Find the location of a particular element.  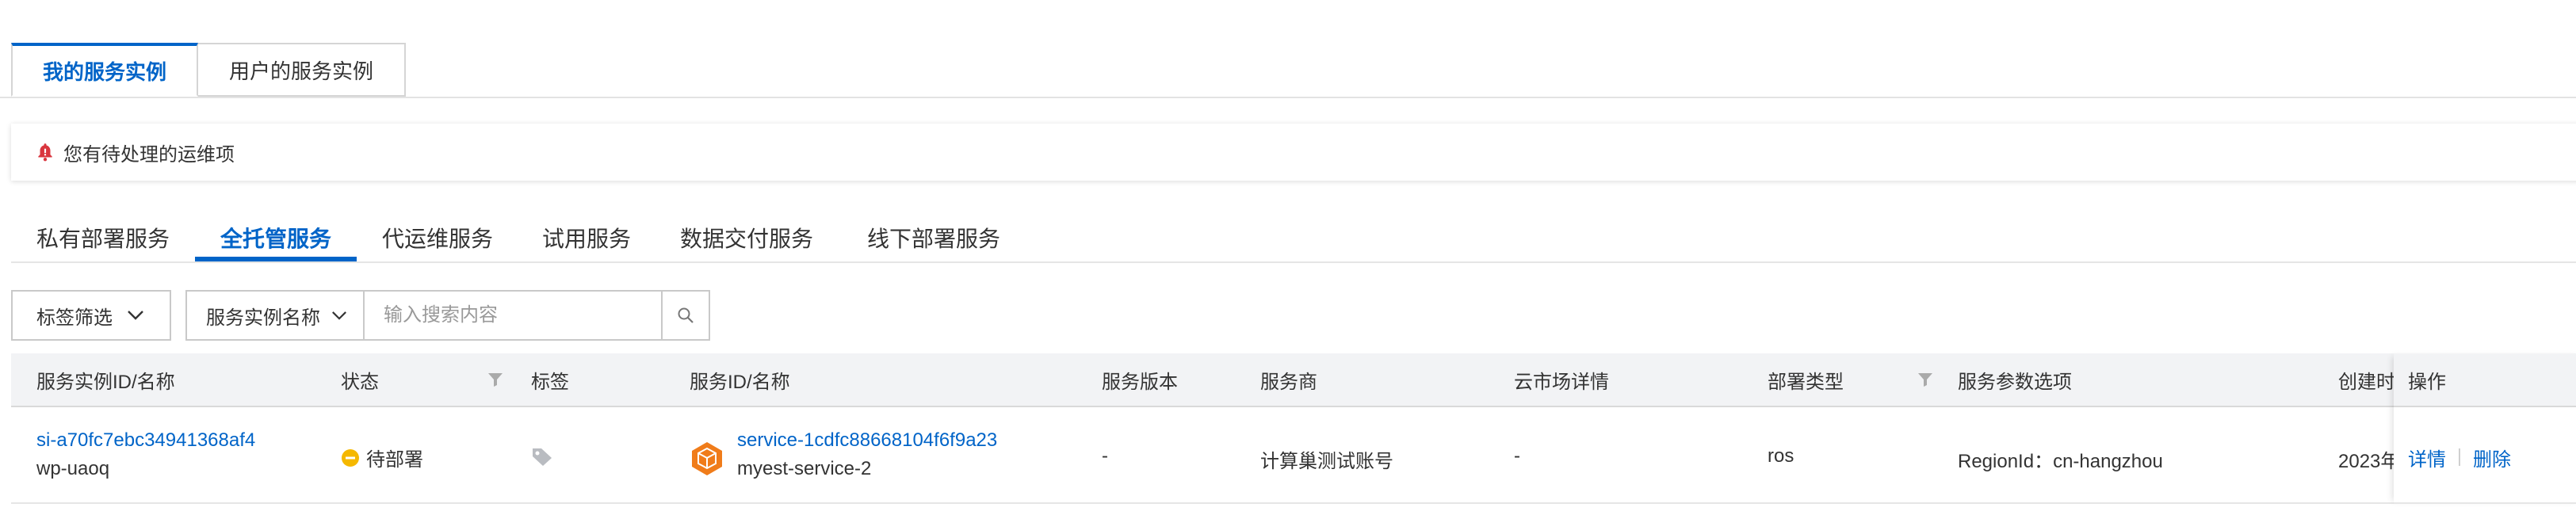

deploy-type: ros is located at coordinates (1781, 456).